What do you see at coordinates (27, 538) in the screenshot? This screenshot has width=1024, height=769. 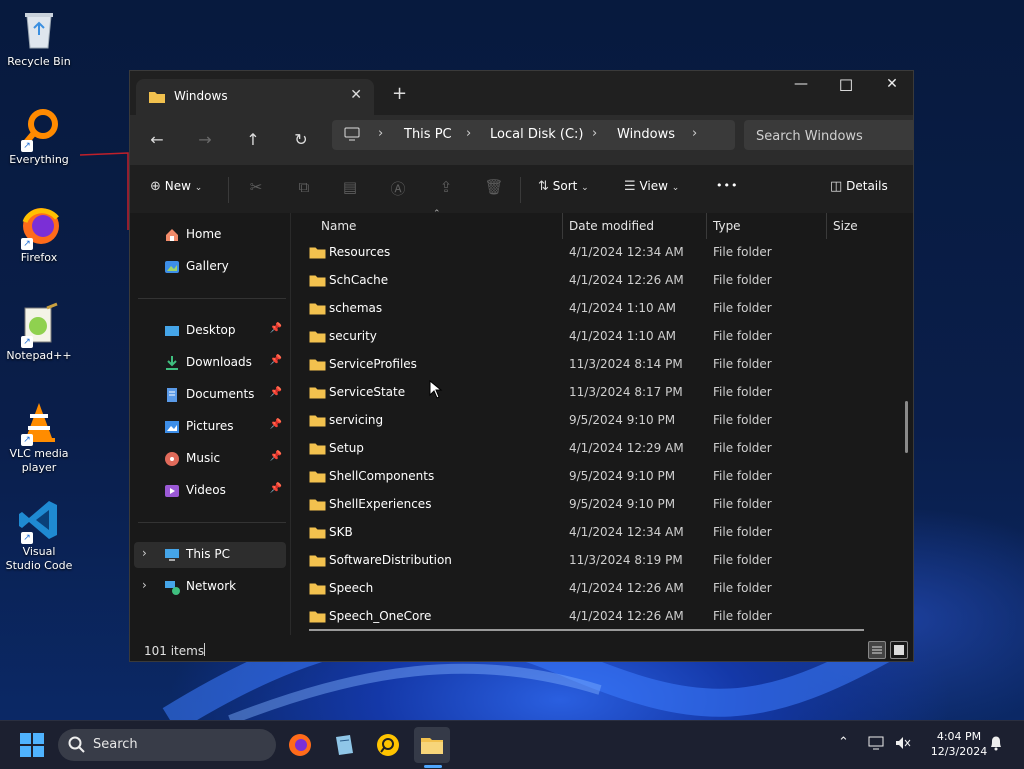 I see `shortcut-arrow-icon: ↗` at bounding box center [27, 538].